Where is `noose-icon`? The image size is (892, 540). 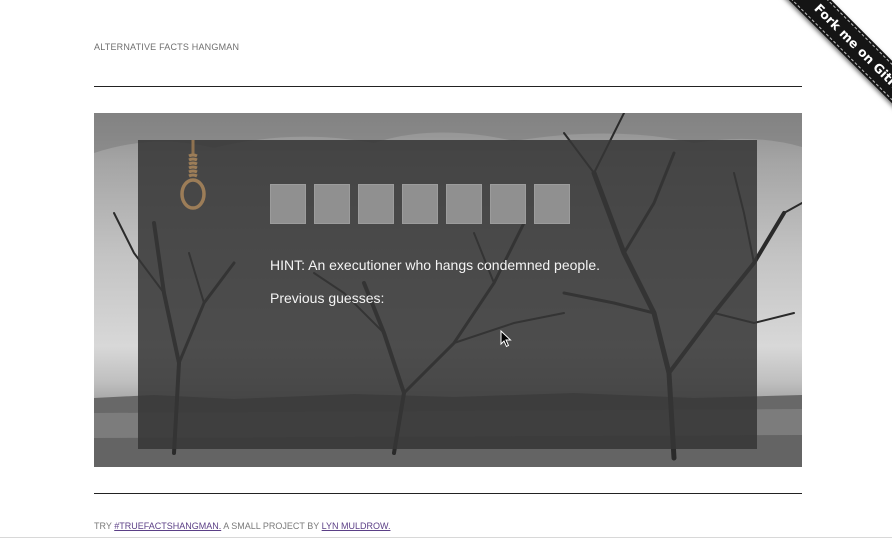 noose-icon is located at coordinates (193, 175).